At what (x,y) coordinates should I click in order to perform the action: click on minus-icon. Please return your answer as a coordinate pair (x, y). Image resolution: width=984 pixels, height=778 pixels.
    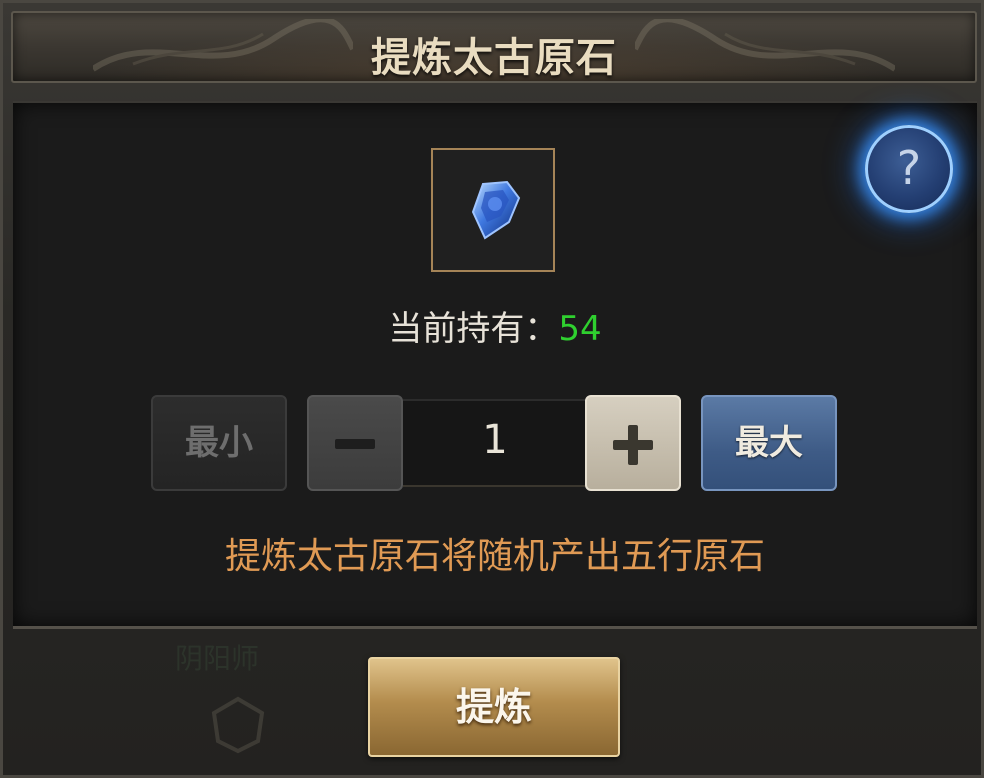
    Looking at the image, I should click on (355, 444).